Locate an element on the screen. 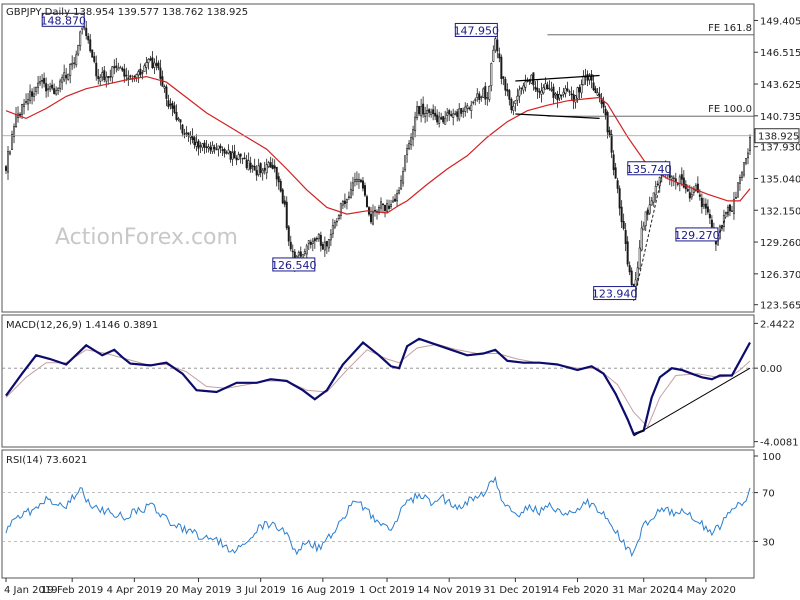  rsi-panel-header: RSI(14) 73.6021 is located at coordinates (46, 460).